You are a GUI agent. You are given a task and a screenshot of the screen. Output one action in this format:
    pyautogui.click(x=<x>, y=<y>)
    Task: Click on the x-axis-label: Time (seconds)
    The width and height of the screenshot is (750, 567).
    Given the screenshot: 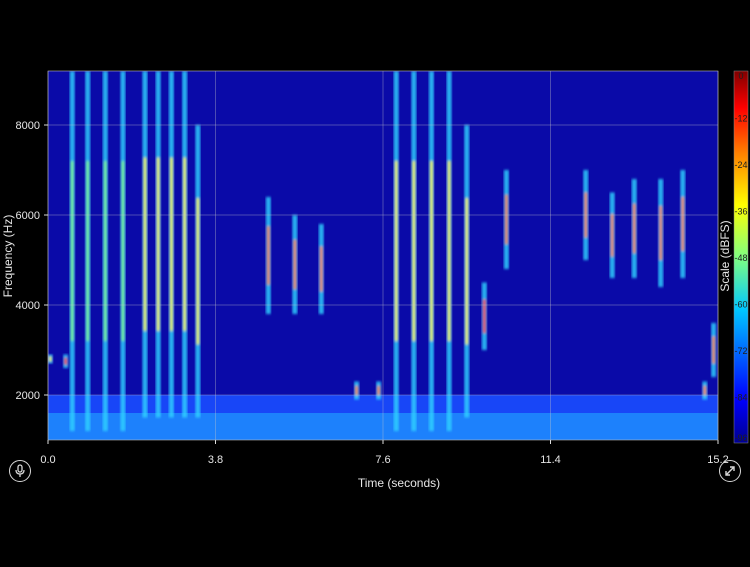 What is the action you would take?
    pyautogui.click(x=399, y=483)
    